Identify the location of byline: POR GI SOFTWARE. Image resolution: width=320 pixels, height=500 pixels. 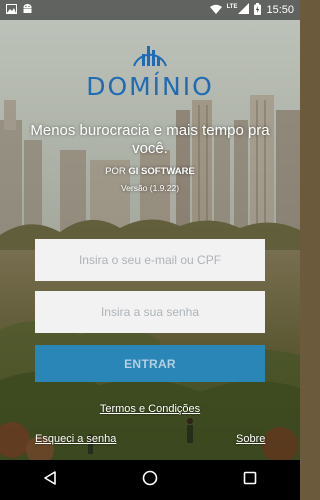
(150, 171).